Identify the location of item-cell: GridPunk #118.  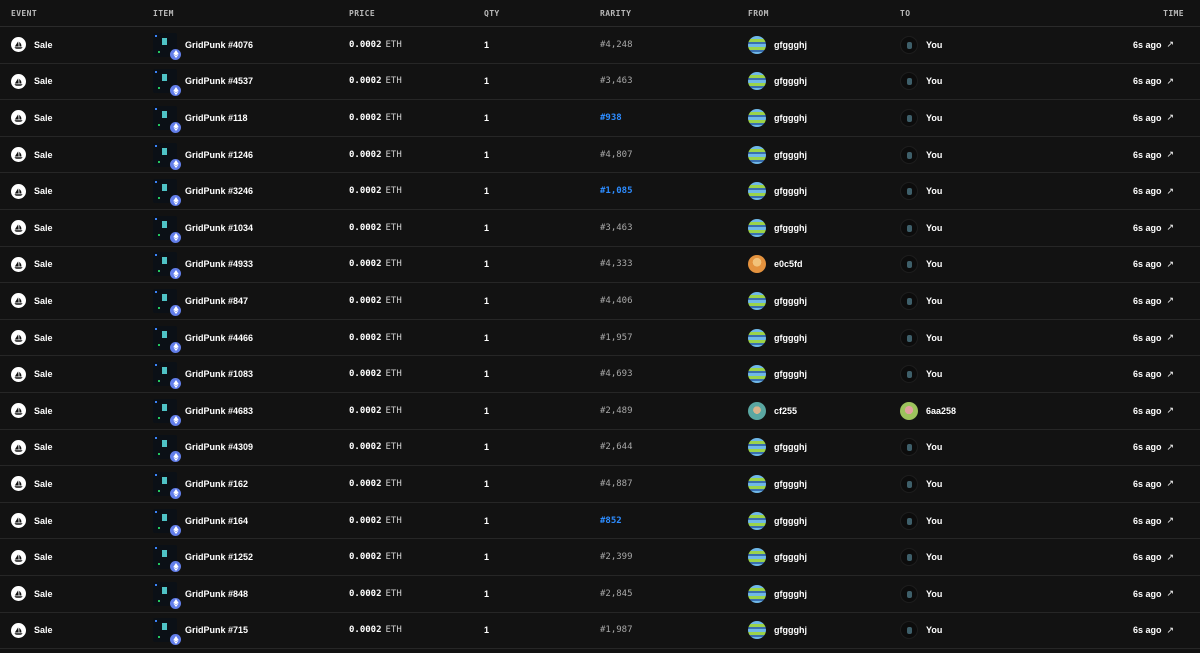
(200, 118).